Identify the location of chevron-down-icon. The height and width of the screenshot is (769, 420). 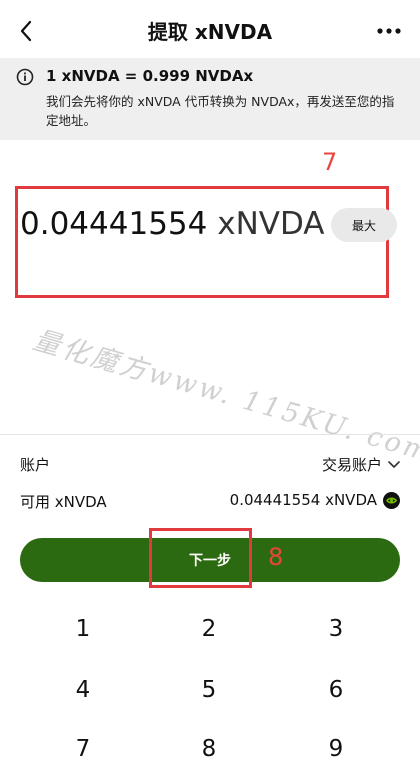
(394, 464).